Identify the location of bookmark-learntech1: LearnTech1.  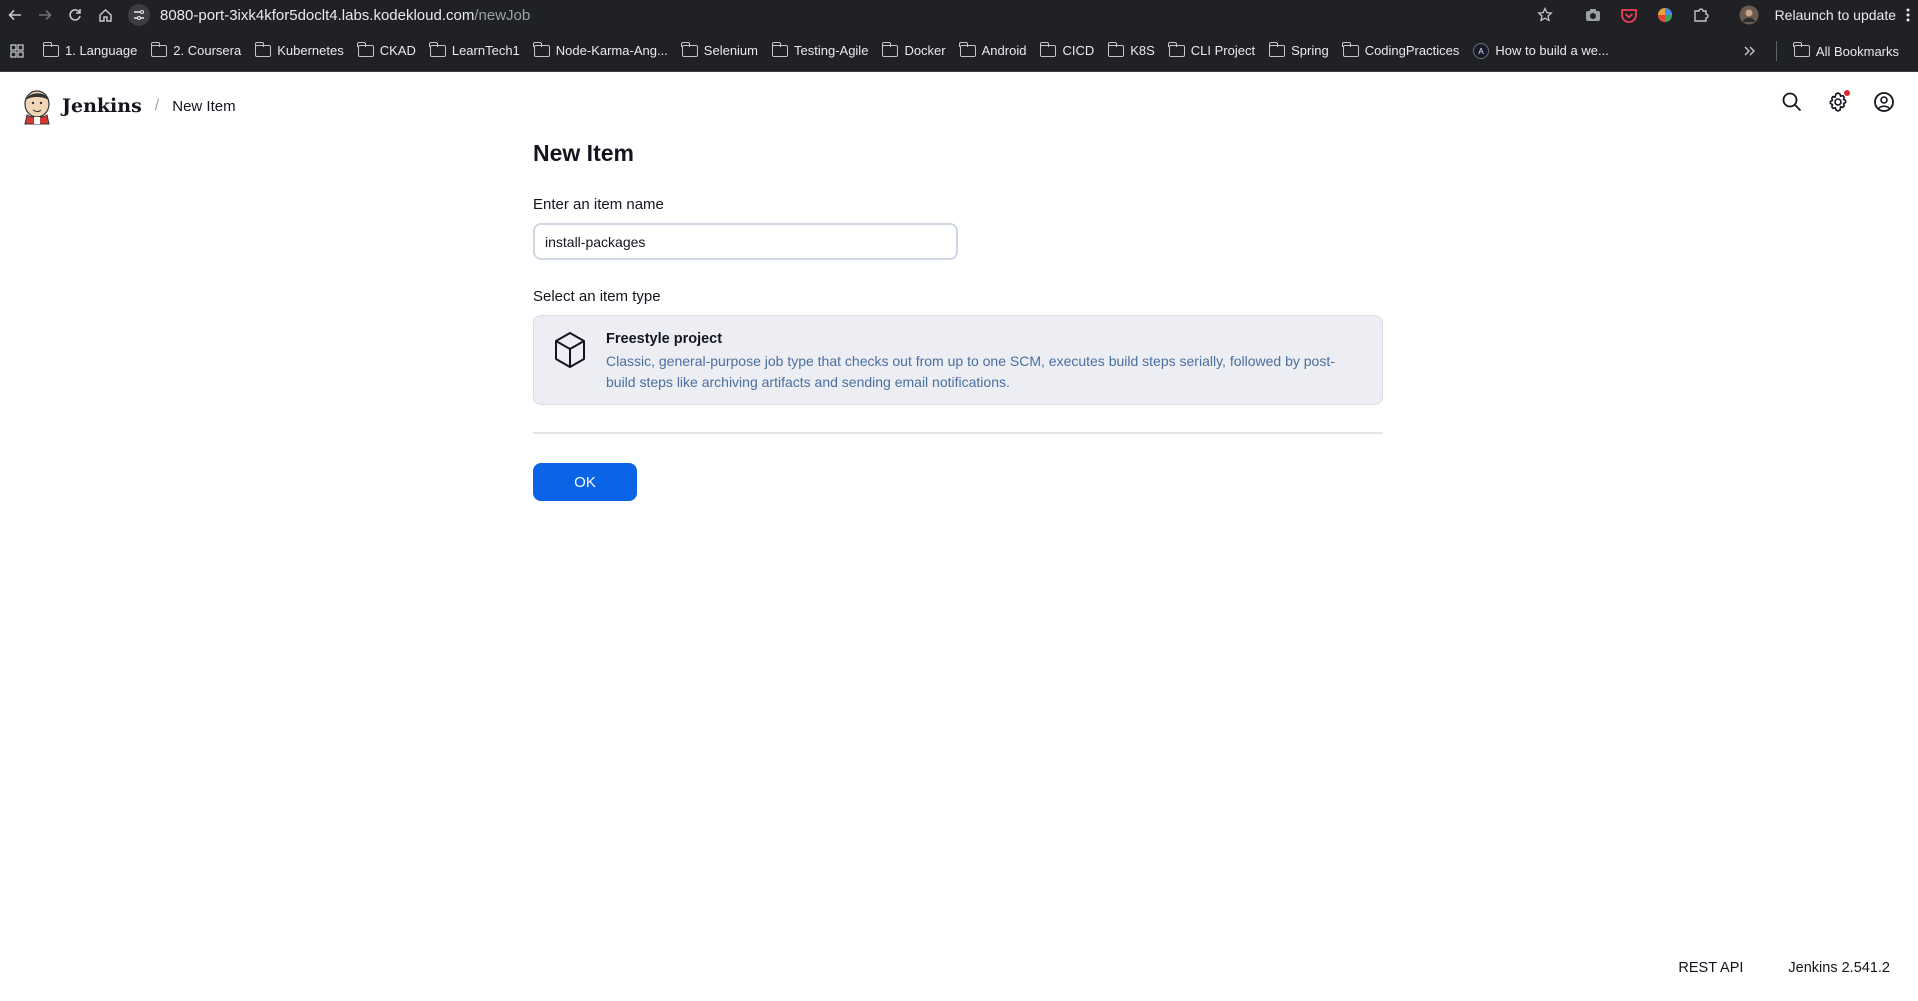
(475, 51).